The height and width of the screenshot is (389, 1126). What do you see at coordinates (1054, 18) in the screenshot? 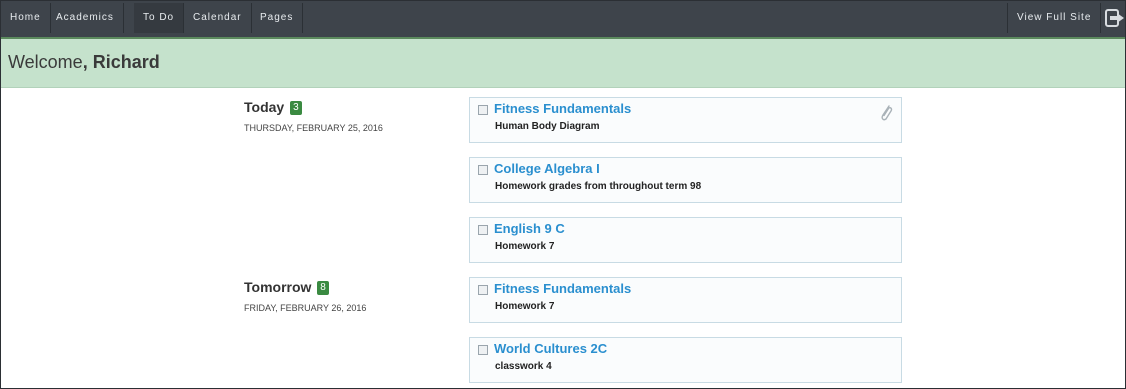
I see `view-full-site-link: View Full Site` at bounding box center [1054, 18].